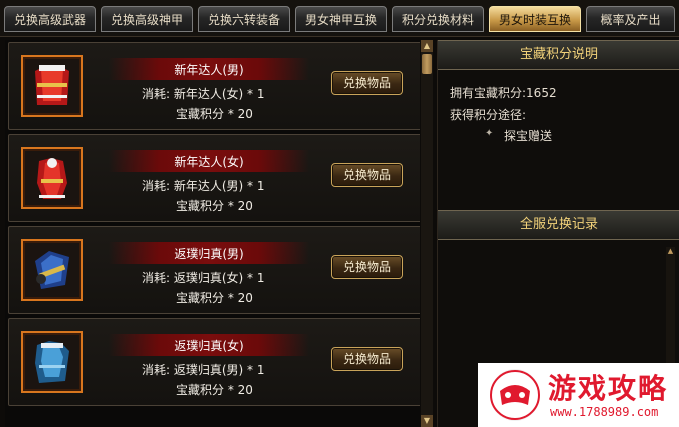  Describe the element at coordinates (214, 86) in the screenshot. I see `list-item: 新年达人(男) 消耗: 新年达人(女) * 1 宝藏积分 * 20 兑换物品` at that location.